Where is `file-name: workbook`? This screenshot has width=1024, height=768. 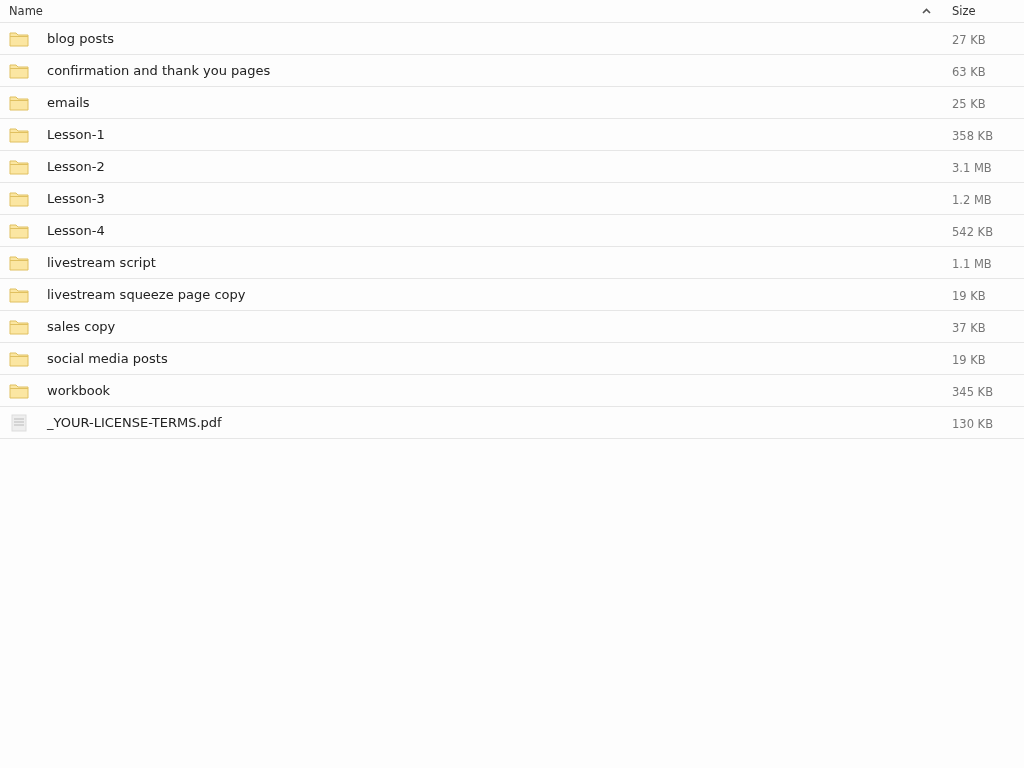 file-name: workbook is located at coordinates (79, 390).